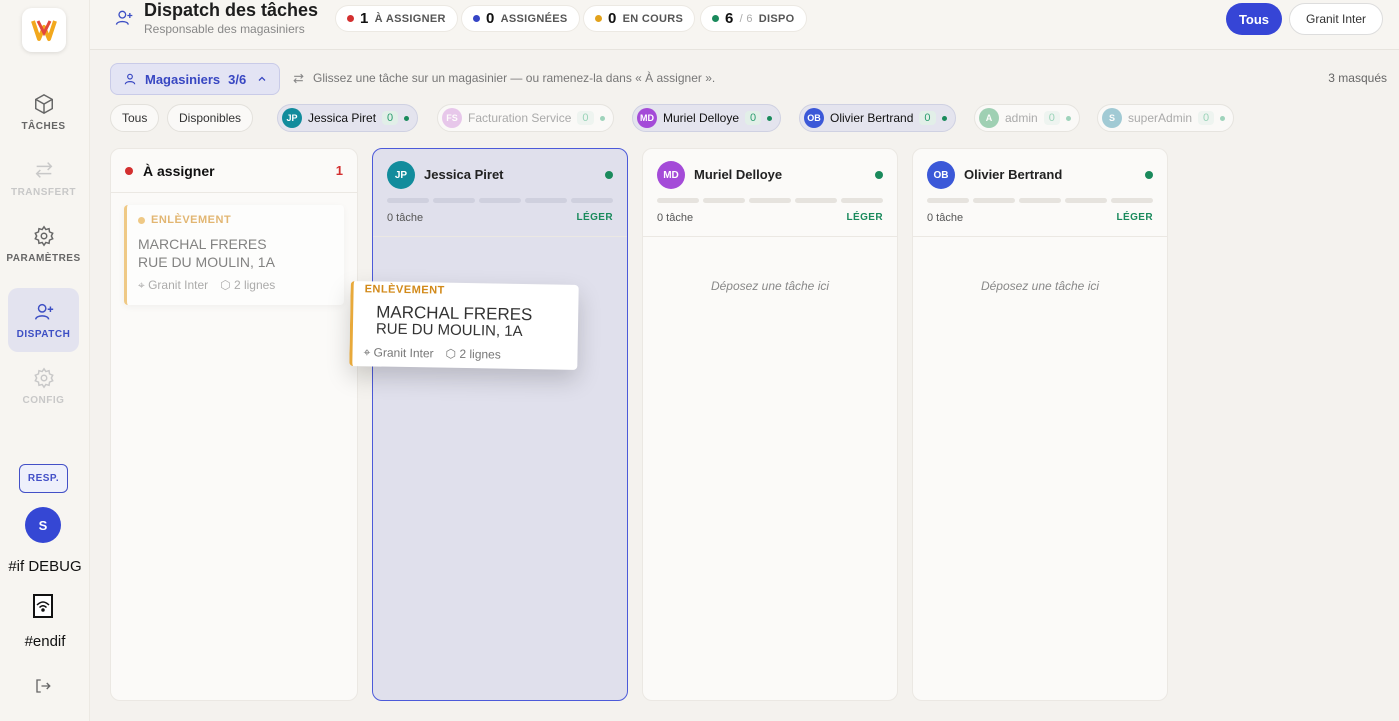 This screenshot has width=1399, height=721. Describe the element at coordinates (500, 424) in the screenshot. I see `column-jessica-piret: JP Jessica Piret 0 tâche LÉGER` at that location.